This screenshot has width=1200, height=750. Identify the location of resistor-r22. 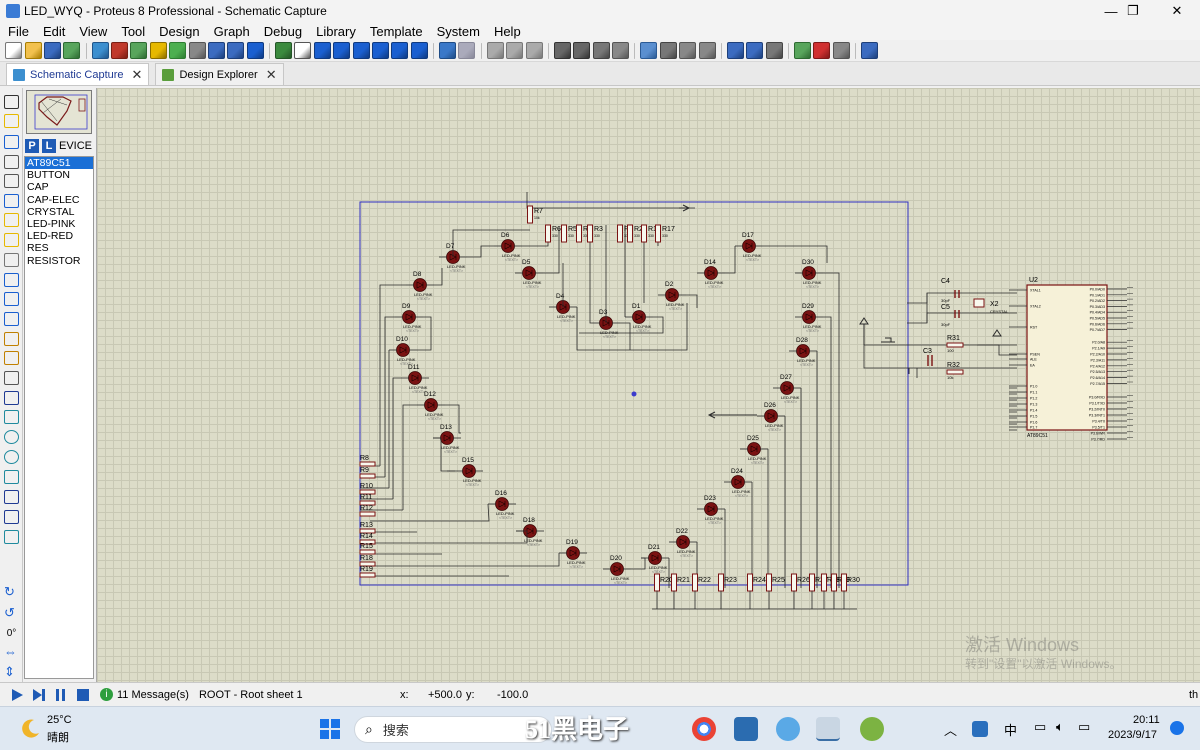
(695, 591).